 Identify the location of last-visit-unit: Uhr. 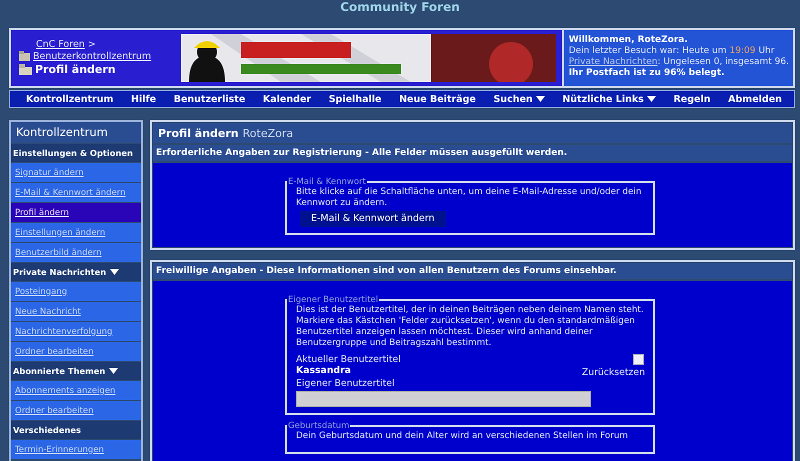
(766, 51).